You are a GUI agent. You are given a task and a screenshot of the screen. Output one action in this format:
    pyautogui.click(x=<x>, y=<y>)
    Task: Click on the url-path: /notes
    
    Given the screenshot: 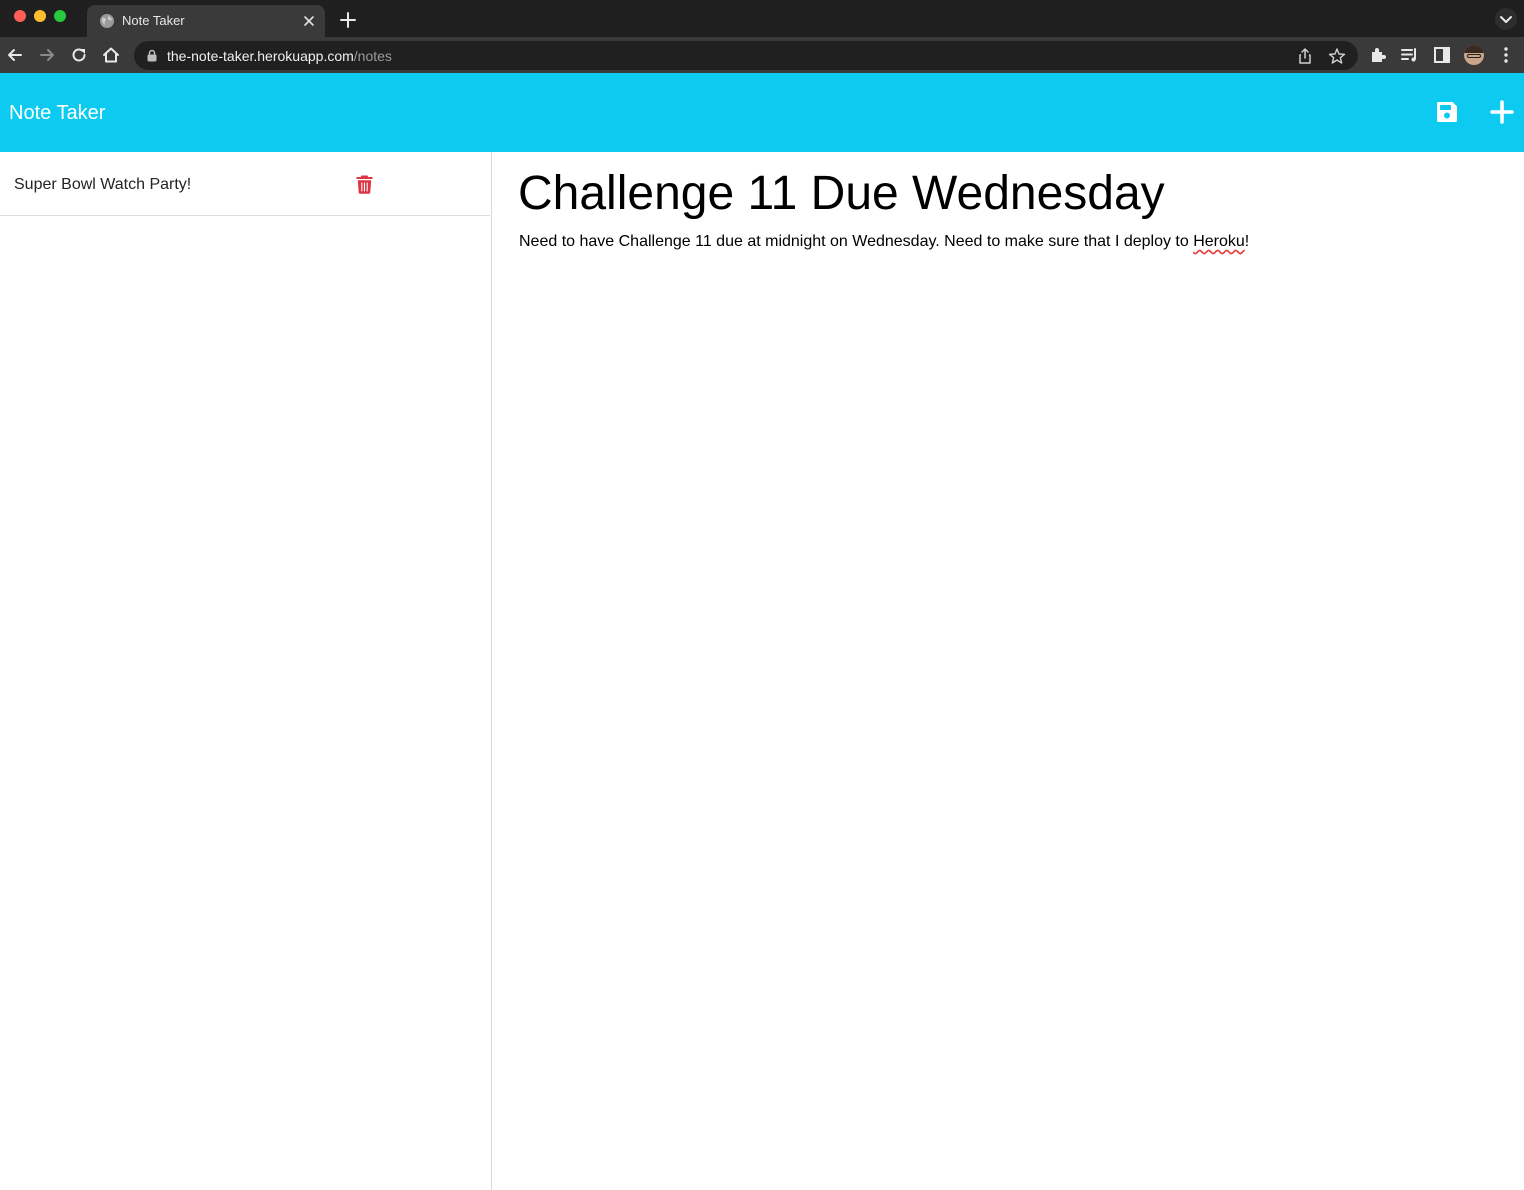 What is the action you would take?
    pyautogui.click(x=372, y=56)
    